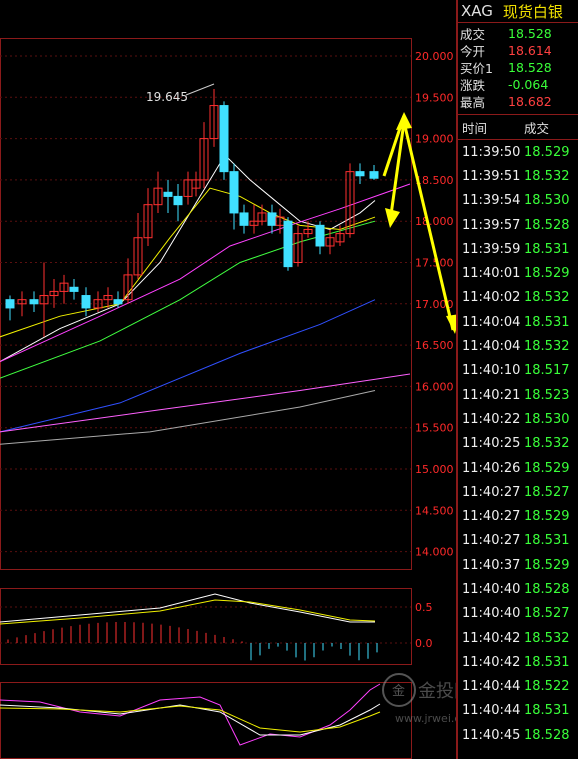 This screenshot has height=759, width=578. What do you see at coordinates (532, 11) in the screenshot?
I see `symbol-name: 现货白银` at bounding box center [532, 11].